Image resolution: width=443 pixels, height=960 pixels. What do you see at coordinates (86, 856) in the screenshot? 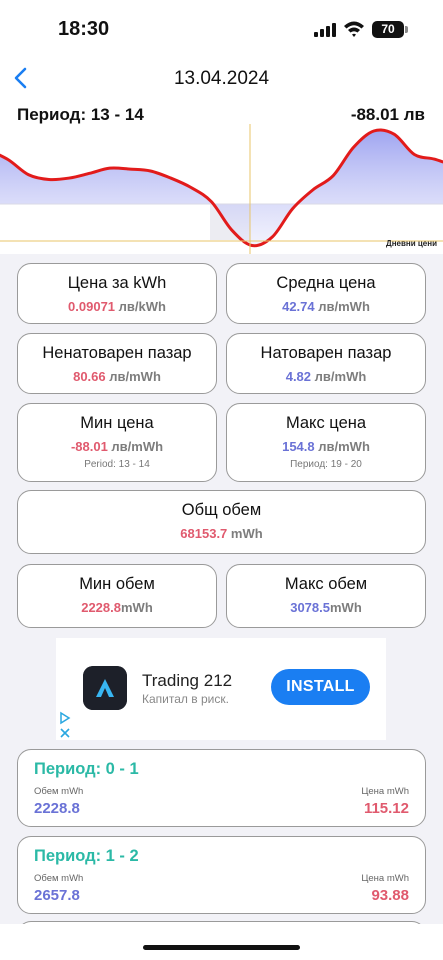
I see `period-title: Период: 1 - 2` at bounding box center [86, 856].